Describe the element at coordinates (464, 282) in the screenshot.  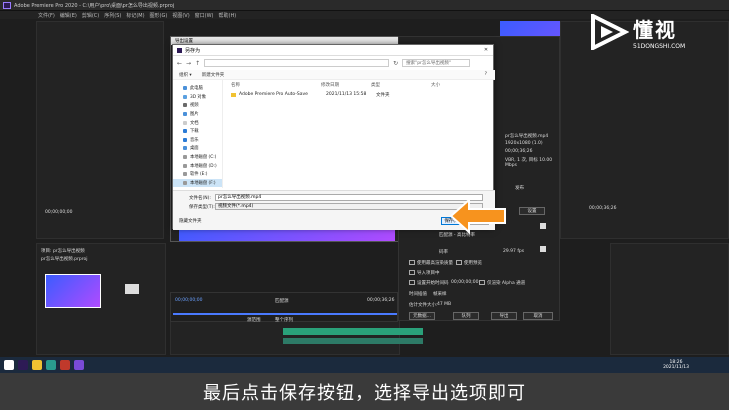
I see `start-timecode-value: 00;00;00;00` at that location.